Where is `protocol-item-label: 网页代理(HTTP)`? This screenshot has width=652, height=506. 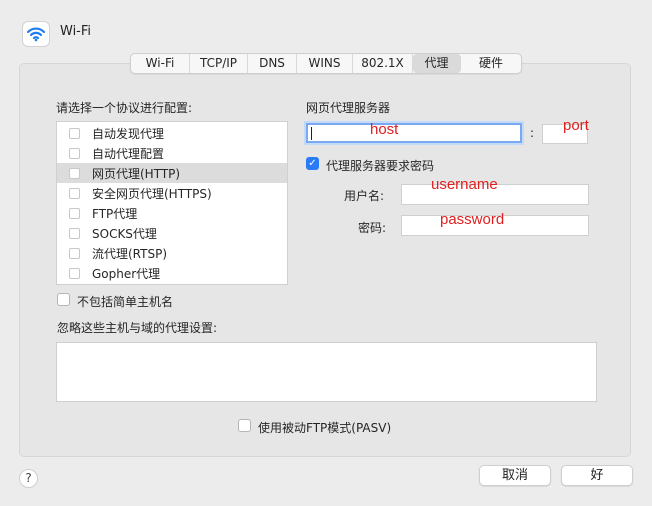 protocol-item-label: 网页代理(HTTP) is located at coordinates (136, 173).